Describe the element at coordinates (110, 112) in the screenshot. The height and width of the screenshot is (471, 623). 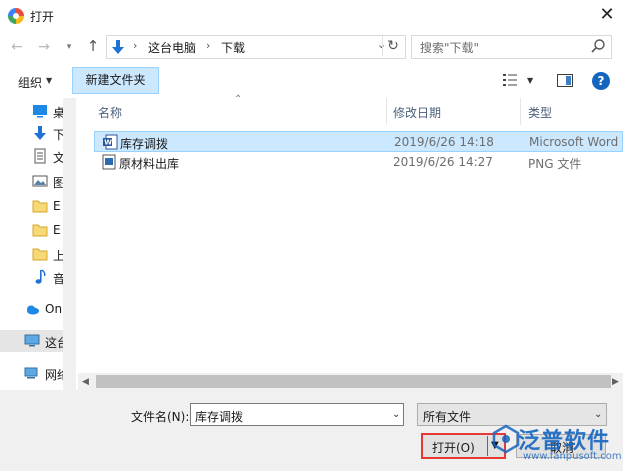
I see `column-header-name: 名称` at that location.